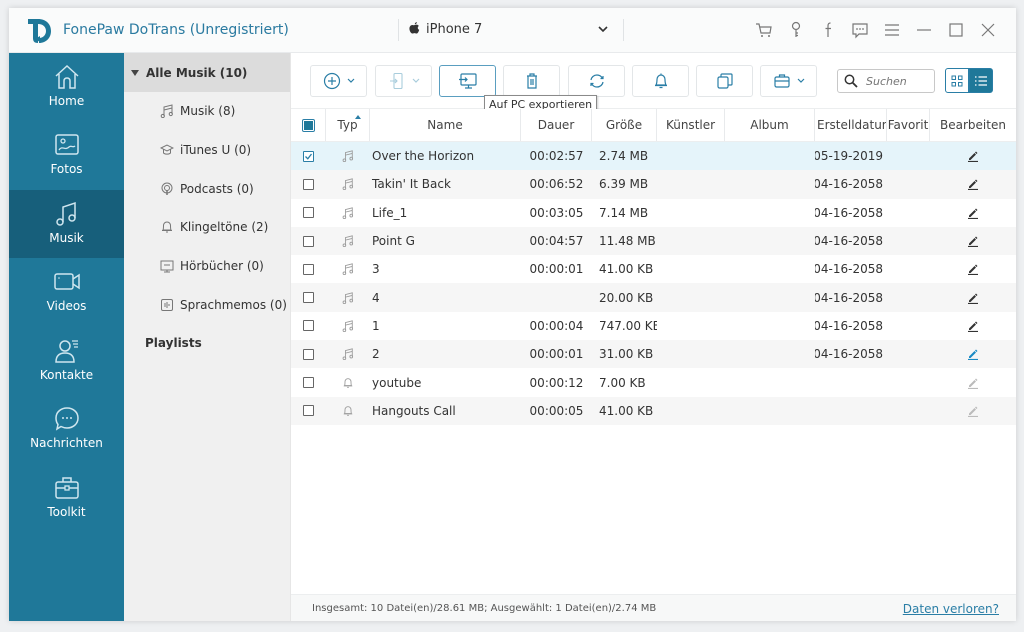 The height and width of the screenshot is (632, 1024). I want to click on grid-view-button, so click(957, 80).